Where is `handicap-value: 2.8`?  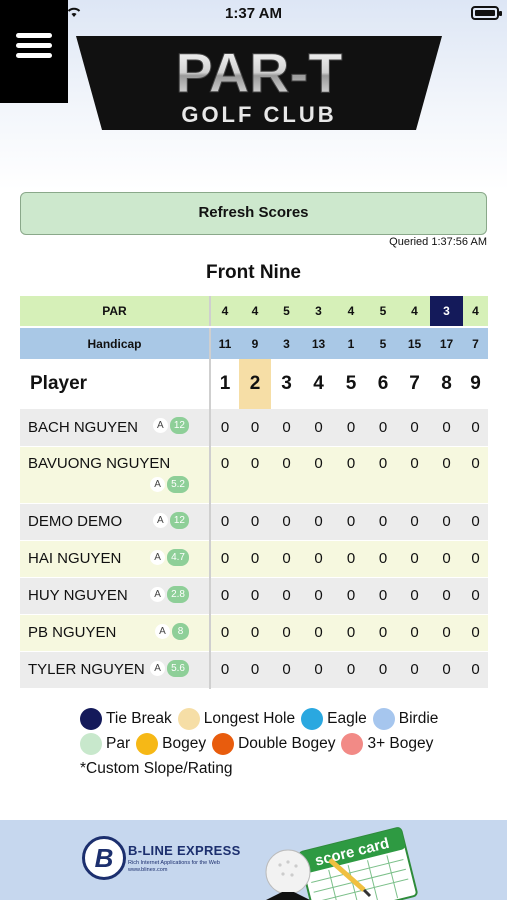 handicap-value: 2.8 is located at coordinates (178, 594).